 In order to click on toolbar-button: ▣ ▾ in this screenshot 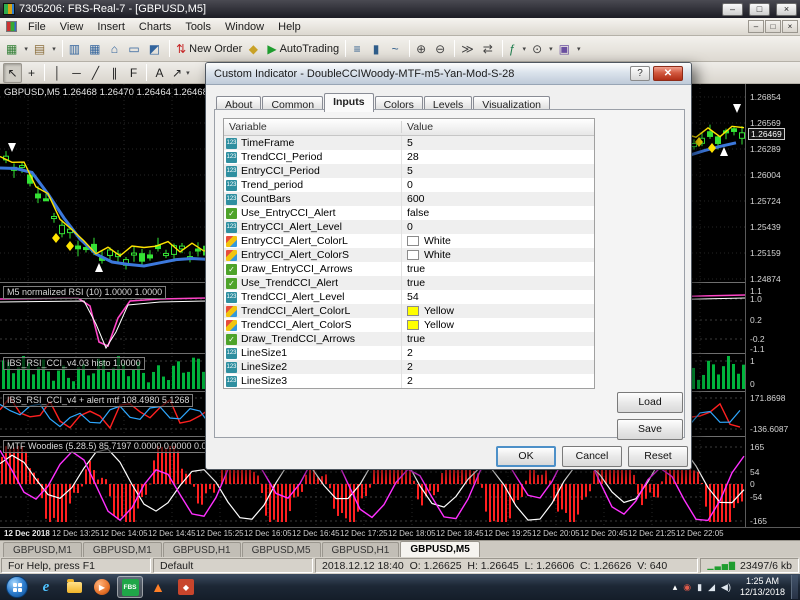, I will do `click(570, 49)`.